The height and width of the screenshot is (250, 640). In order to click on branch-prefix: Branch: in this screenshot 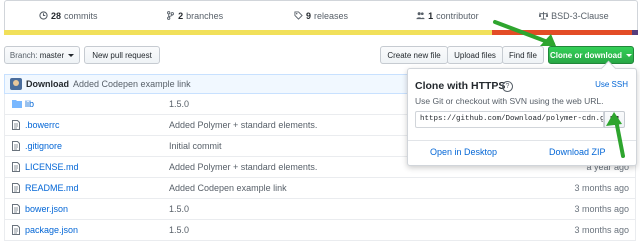, I will do `click(23, 55)`.